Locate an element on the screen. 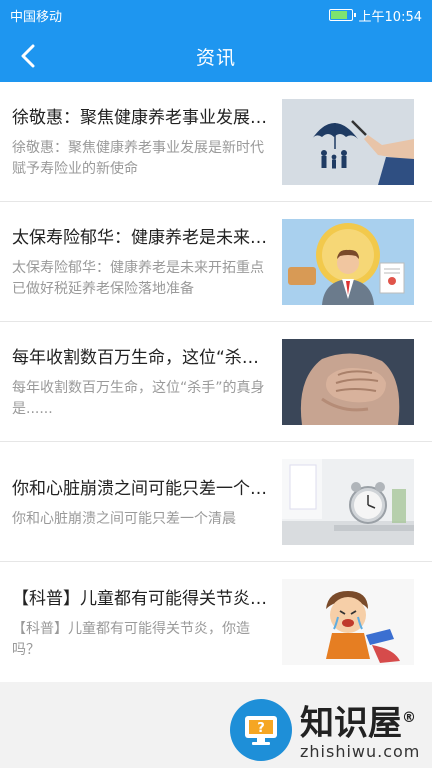 This screenshot has height=768, width=432. article-title: 徐敬惠：聚焦健康养老事业发展是新时代赋予寿险业的新使命 is located at coordinates (141, 118).